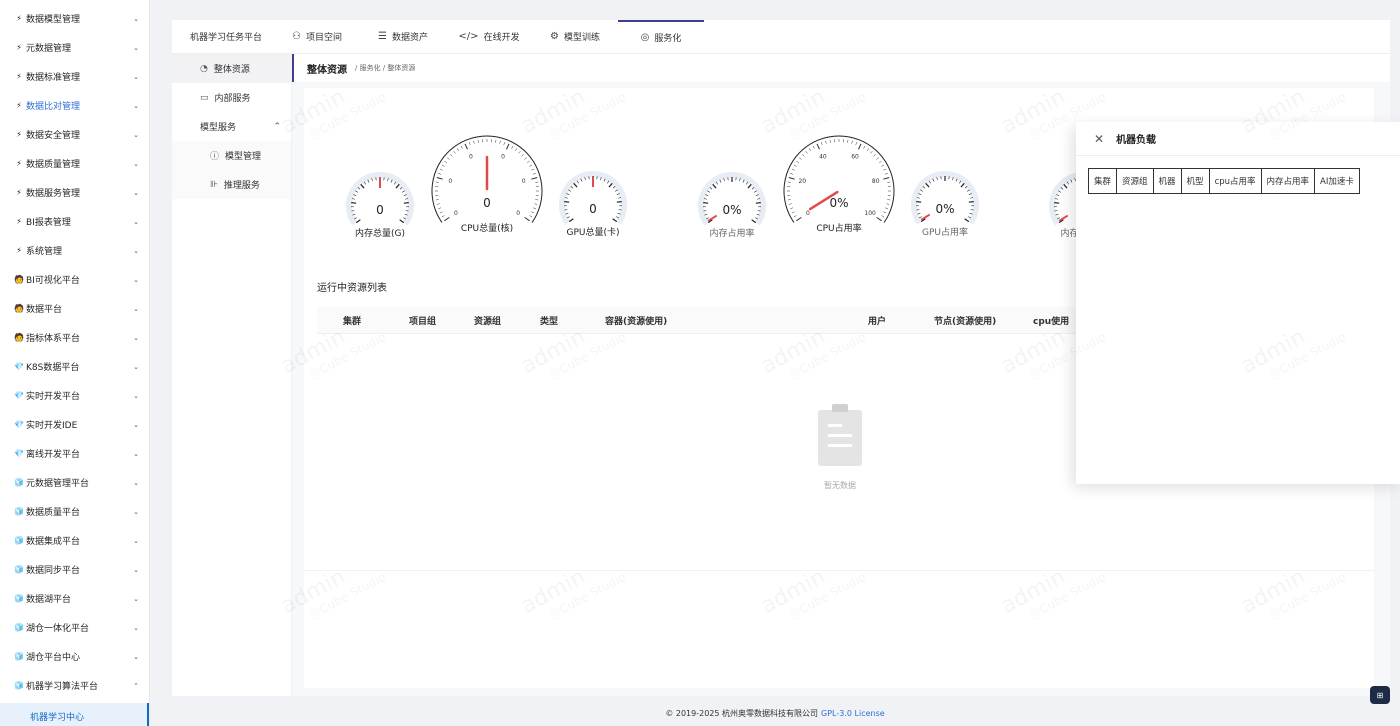 The height and width of the screenshot is (726, 1400). I want to click on tab-model-training: ⚙ 模型训练, so click(575, 36).